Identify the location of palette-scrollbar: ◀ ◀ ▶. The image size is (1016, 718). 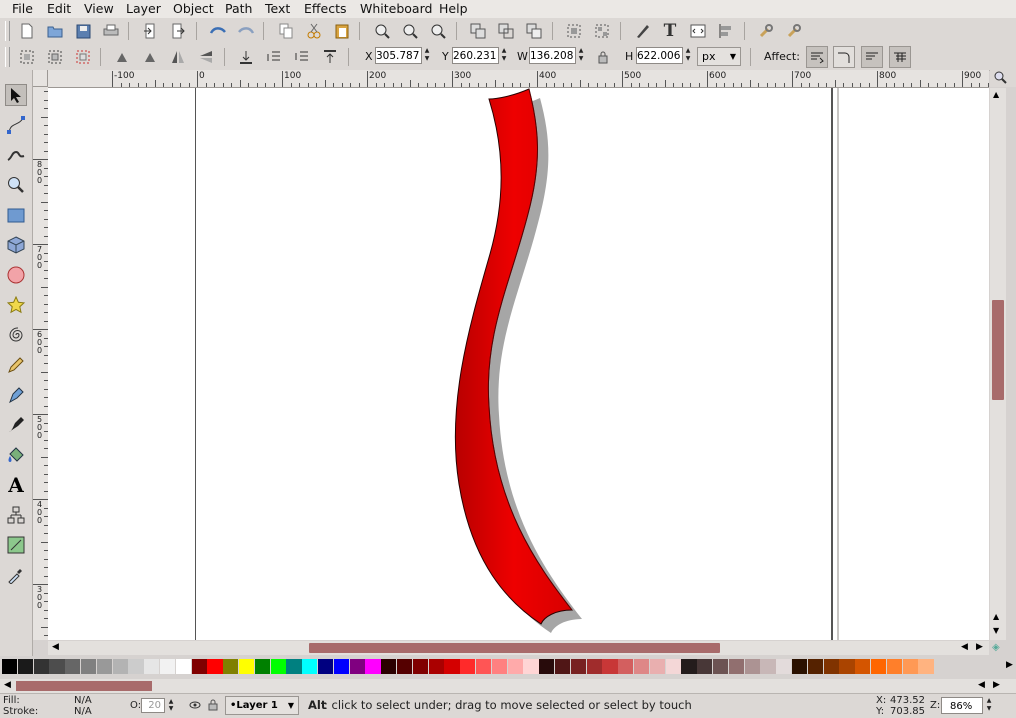
(508, 686).